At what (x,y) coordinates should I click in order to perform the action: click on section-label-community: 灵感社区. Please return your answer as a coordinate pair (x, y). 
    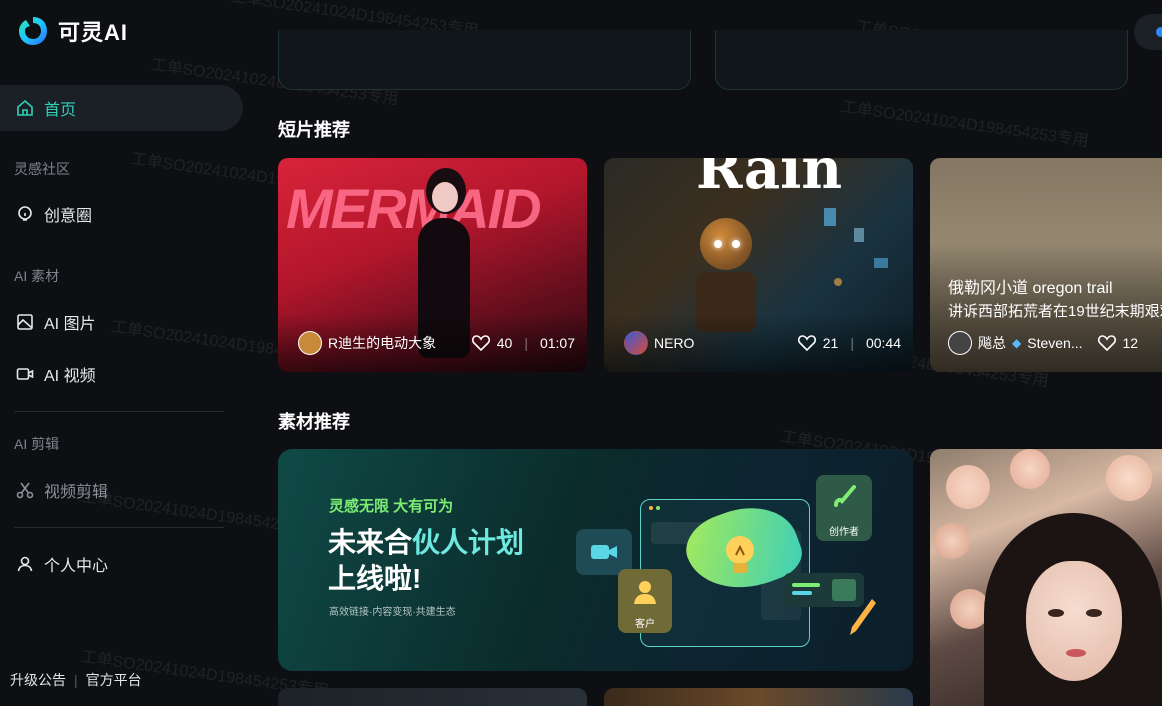
    Looking at the image, I should click on (42, 169).